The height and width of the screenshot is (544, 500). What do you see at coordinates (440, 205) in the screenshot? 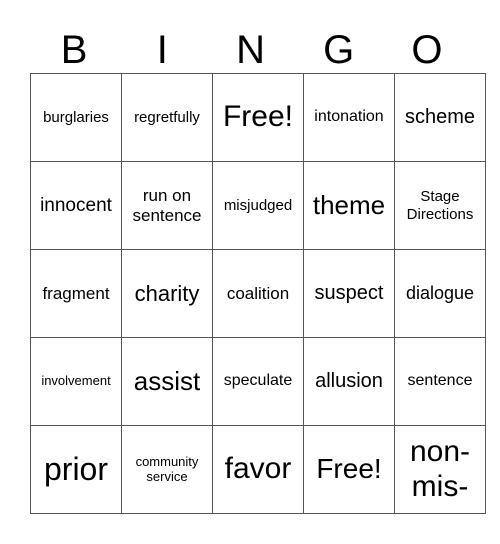
I see `bingo-cell: Stage Directions` at bounding box center [440, 205].